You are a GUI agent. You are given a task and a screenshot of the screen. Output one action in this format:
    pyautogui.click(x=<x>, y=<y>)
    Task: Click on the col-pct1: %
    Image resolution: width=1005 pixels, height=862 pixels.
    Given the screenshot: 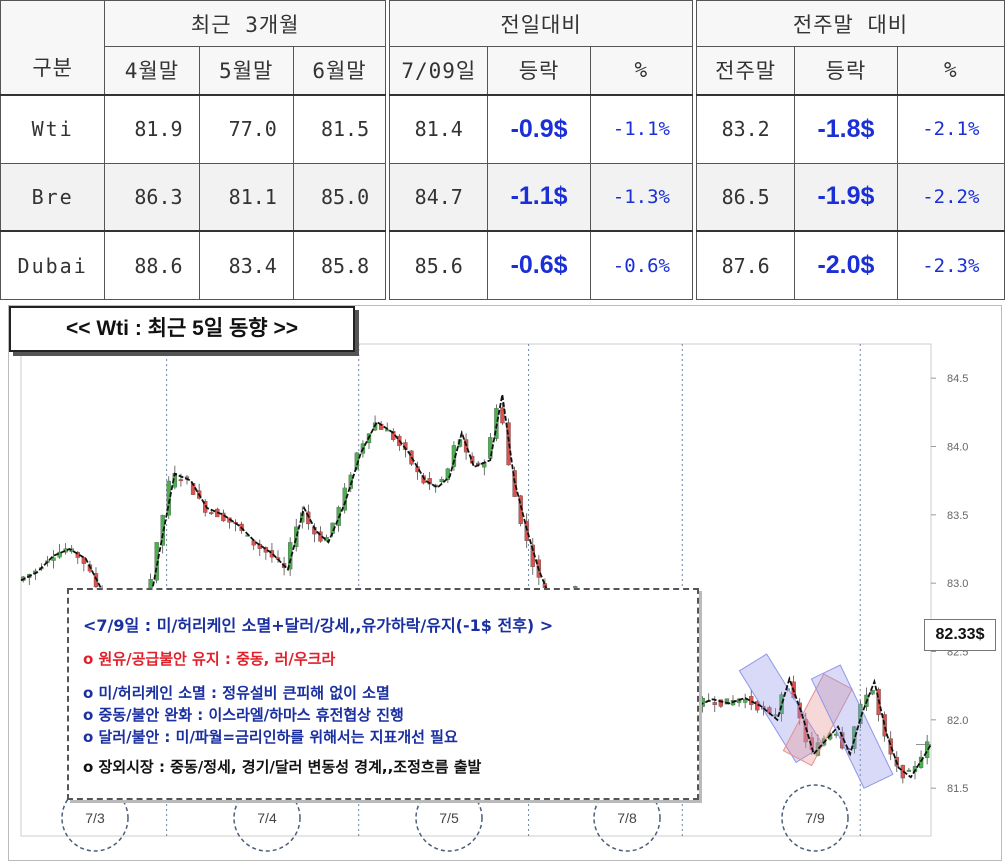 What is the action you would take?
    pyautogui.click(x=641, y=71)
    